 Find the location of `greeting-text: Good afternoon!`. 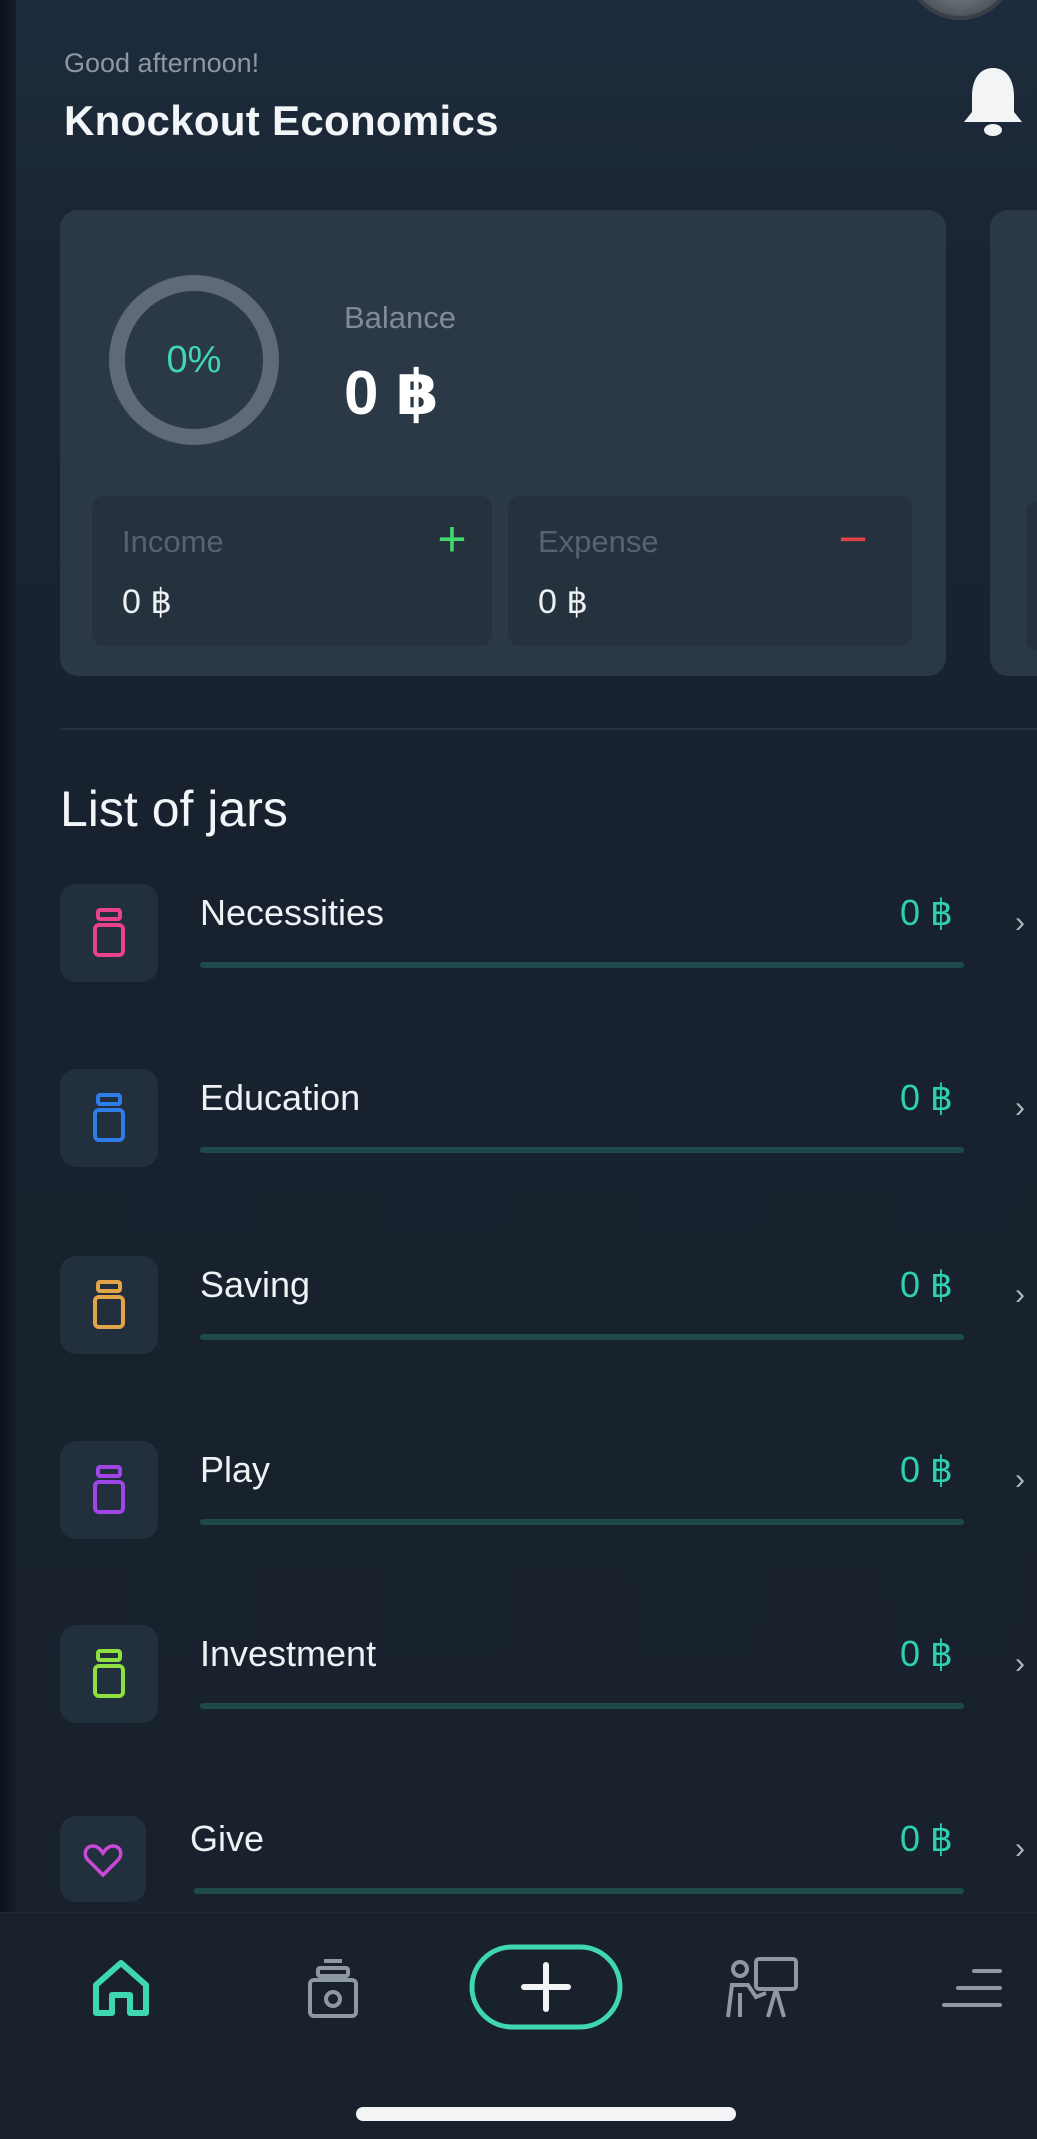

greeting-text: Good afternoon! is located at coordinates (162, 63).